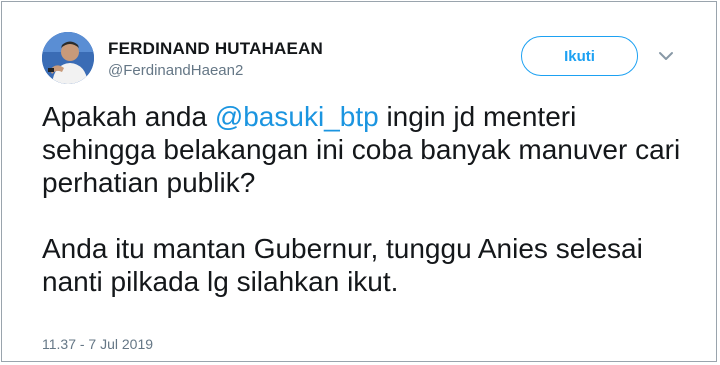  What do you see at coordinates (175, 70) in the screenshot?
I see `author-handle: @FerdinandHaean2` at bounding box center [175, 70].